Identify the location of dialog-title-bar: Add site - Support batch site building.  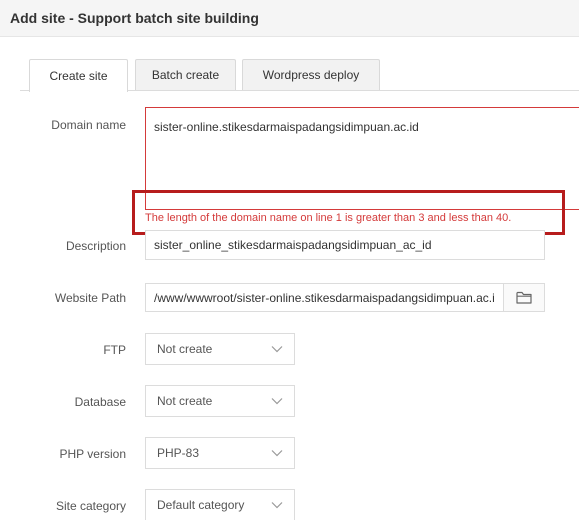
(289, 18).